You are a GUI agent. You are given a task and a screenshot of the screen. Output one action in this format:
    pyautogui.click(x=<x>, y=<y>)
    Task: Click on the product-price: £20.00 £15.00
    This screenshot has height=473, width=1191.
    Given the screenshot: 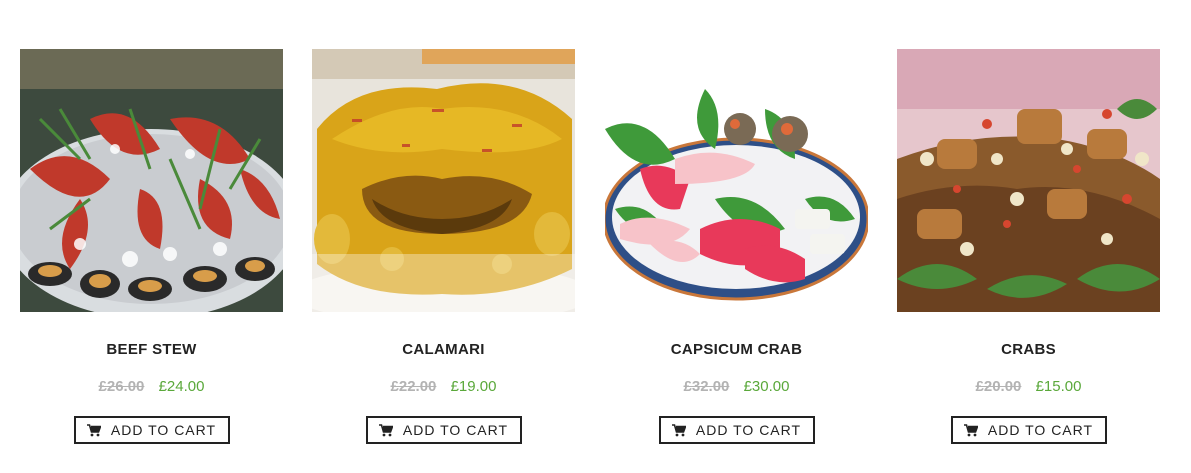 What is the action you would take?
    pyautogui.click(x=1028, y=387)
    